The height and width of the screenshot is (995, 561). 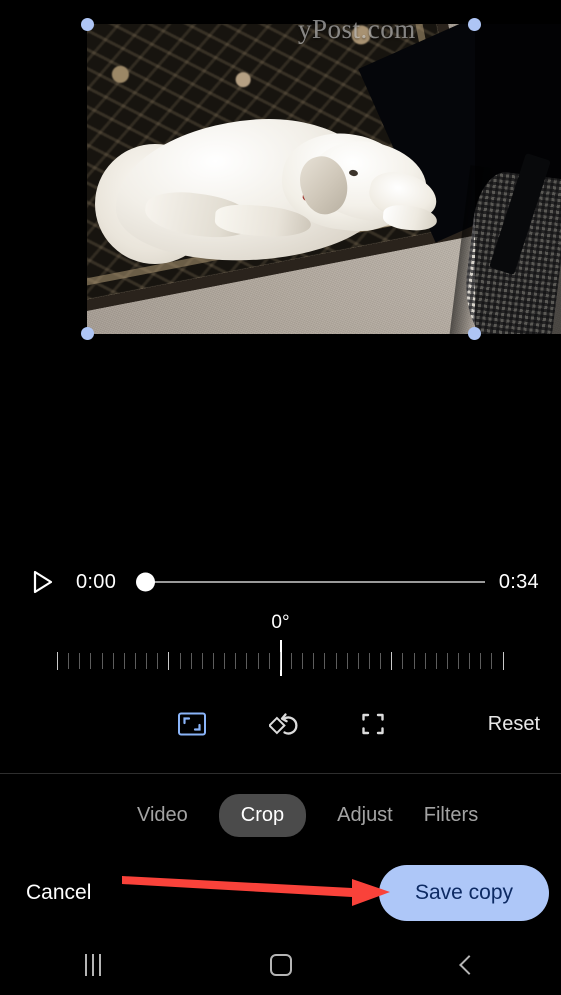 I want to click on play-button, so click(x=43, y=582).